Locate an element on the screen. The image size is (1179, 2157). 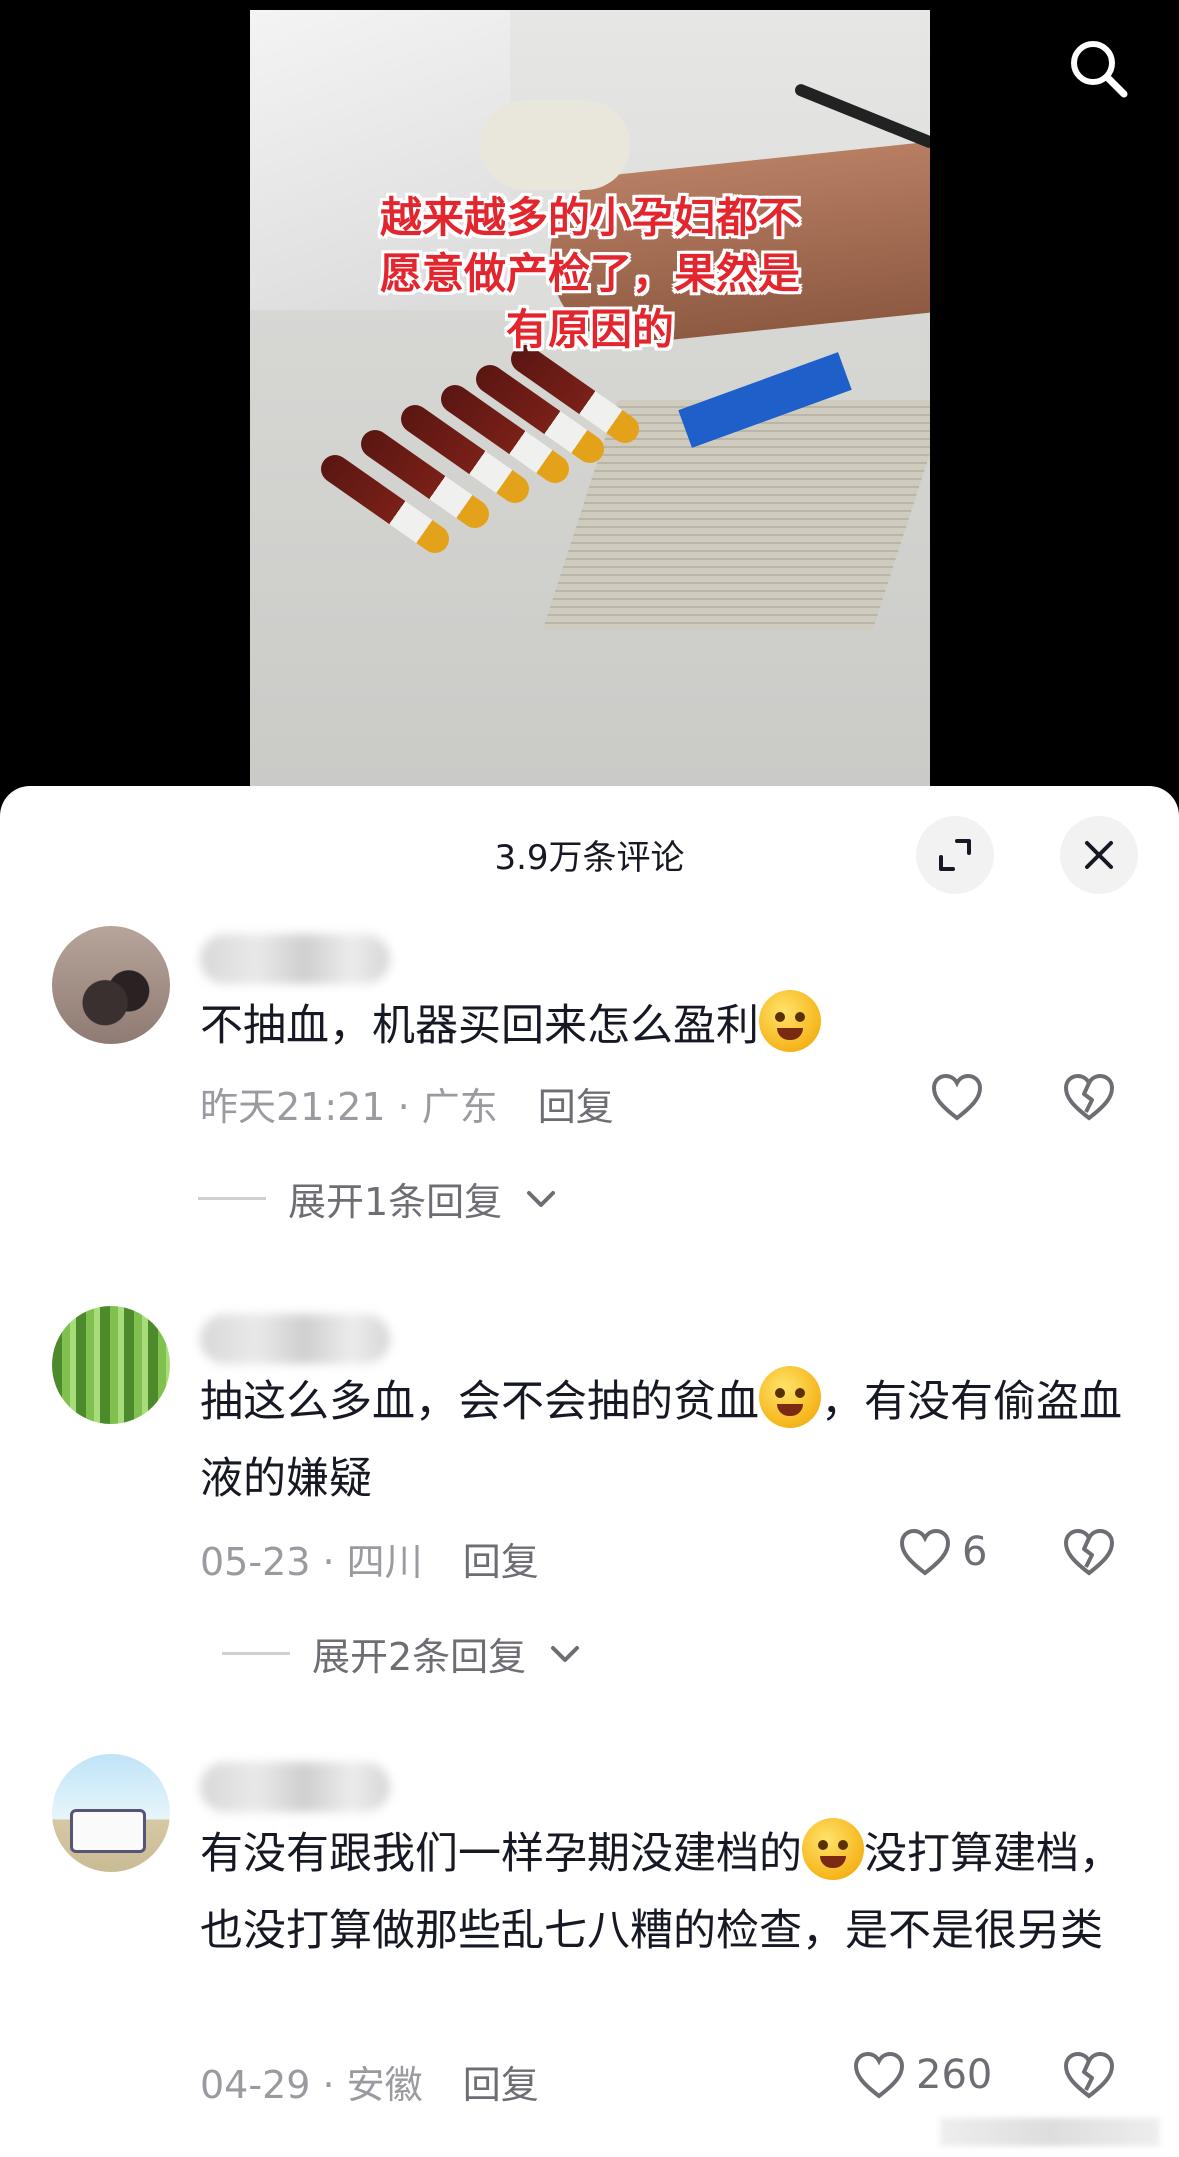
close-button is located at coordinates (1099, 855).